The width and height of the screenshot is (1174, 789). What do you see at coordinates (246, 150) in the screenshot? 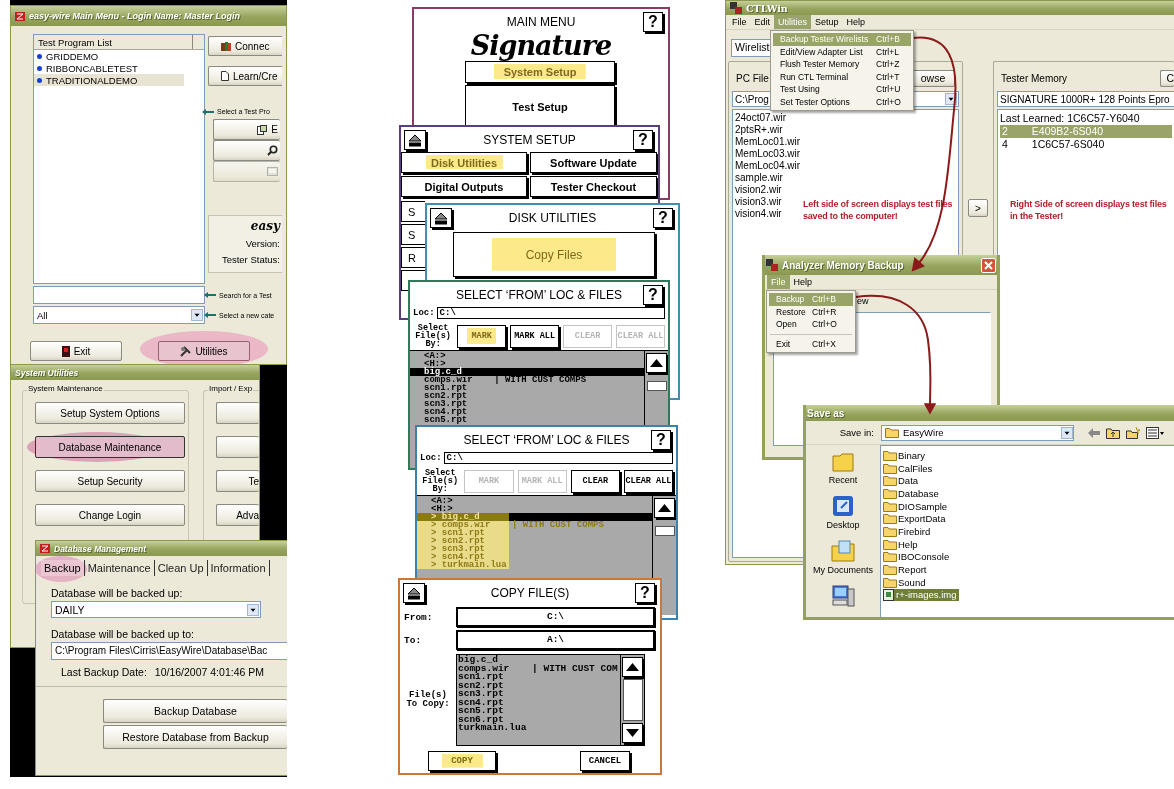
I see `tool-button` at bounding box center [246, 150].